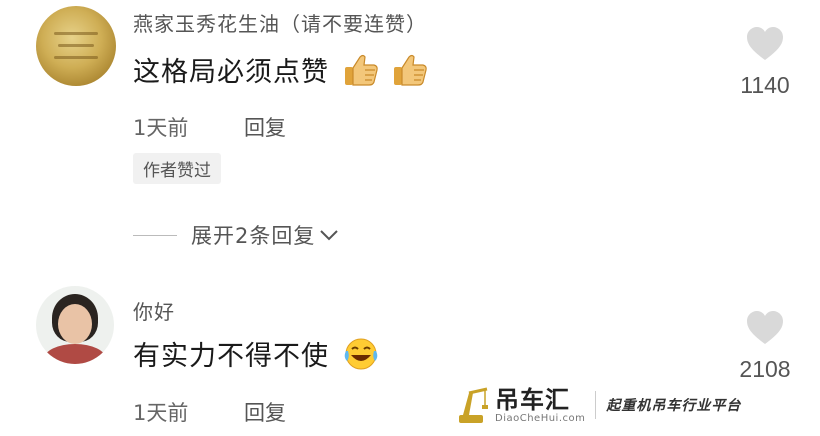 This screenshot has height=436, width=820. Describe the element at coordinates (329, 235) in the screenshot. I see `chevron-down-icon` at that location.